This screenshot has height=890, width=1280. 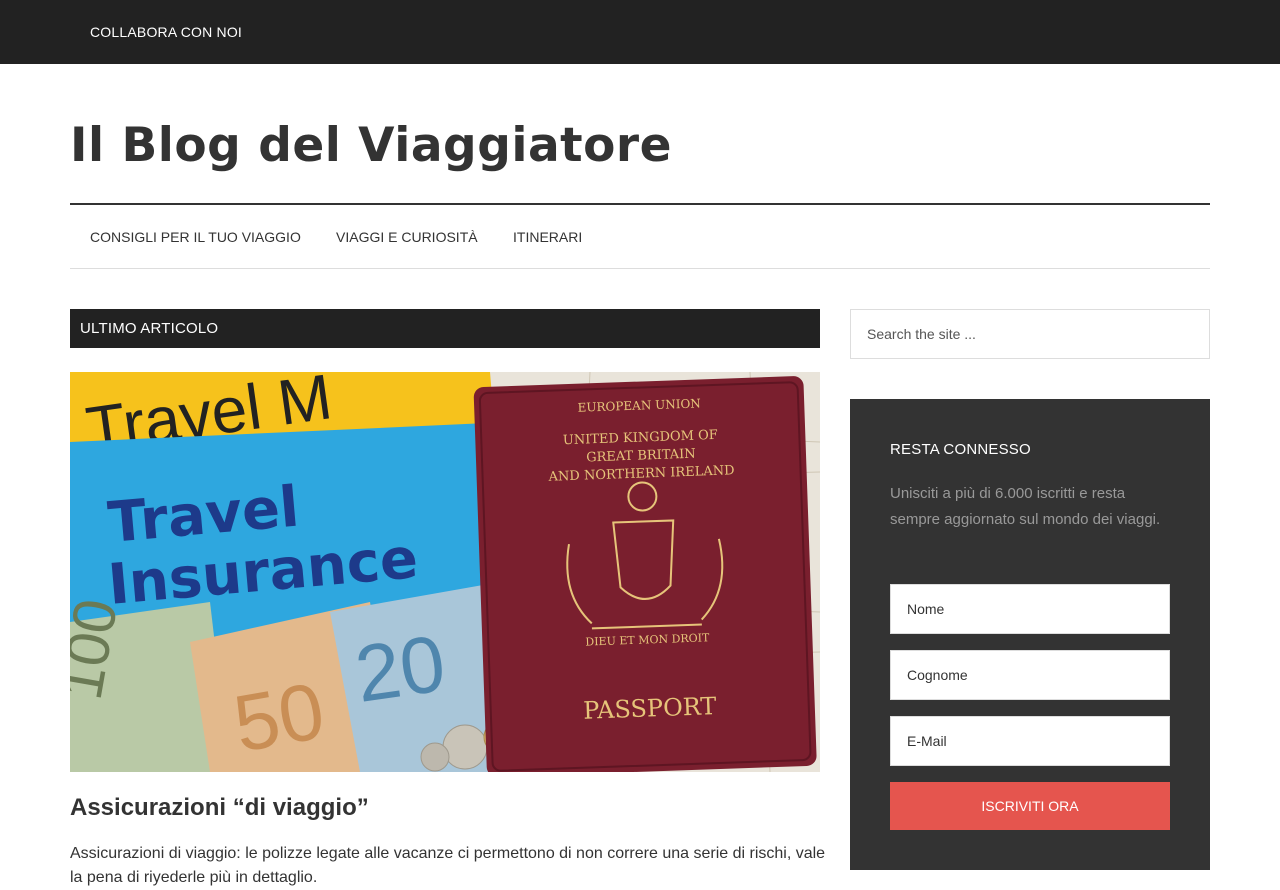 I want to click on top-bar: COLLABORA CON NOI, so click(x=640, y=32).